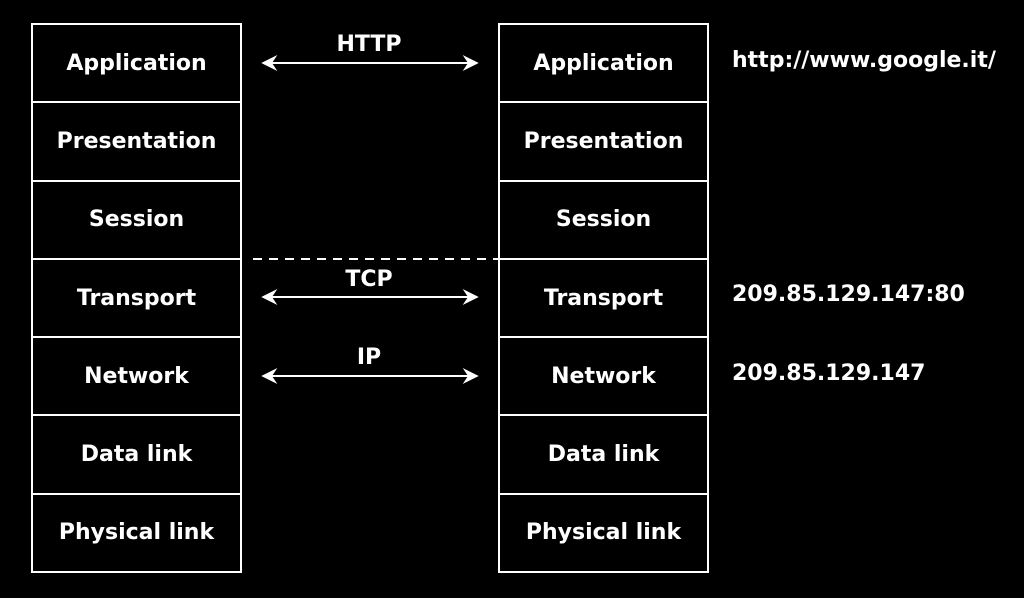 This screenshot has width=1024, height=598. What do you see at coordinates (369, 44) in the screenshot?
I see `http-label: HTTP` at bounding box center [369, 44].